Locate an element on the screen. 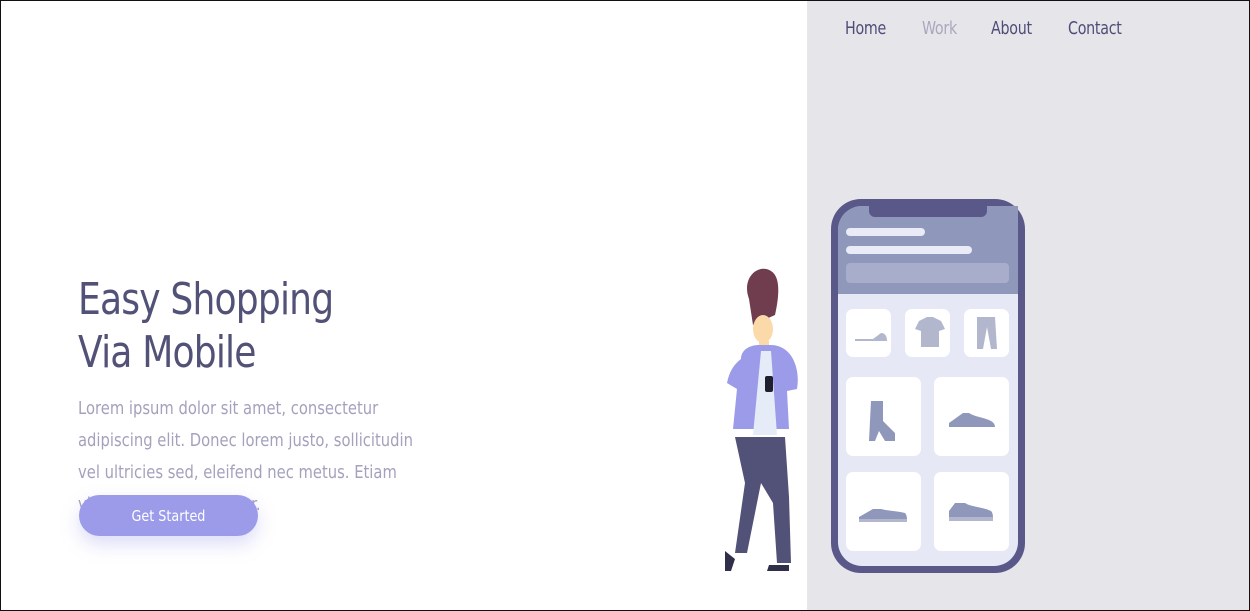 Image resolution: width=1250 pixels, height=611 pixels. nav-about: About is located at coordinates (1011, 28).